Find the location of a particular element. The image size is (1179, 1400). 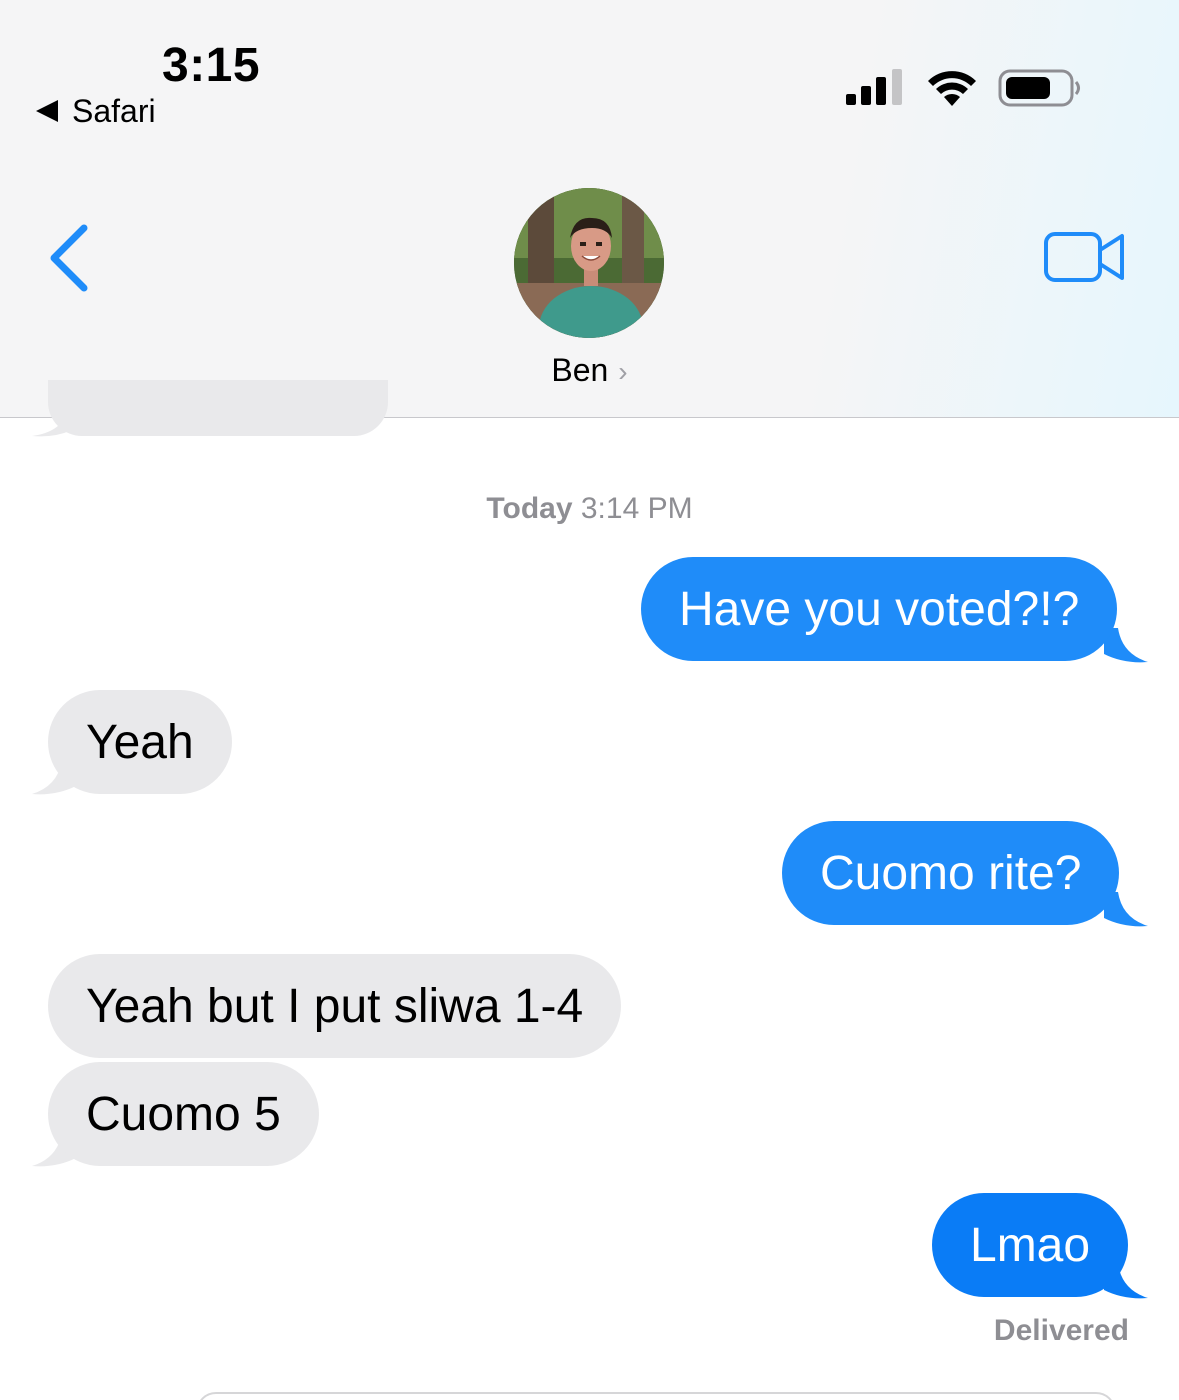

message-text: Cuomo rite? is located at coordinates (951, 873).